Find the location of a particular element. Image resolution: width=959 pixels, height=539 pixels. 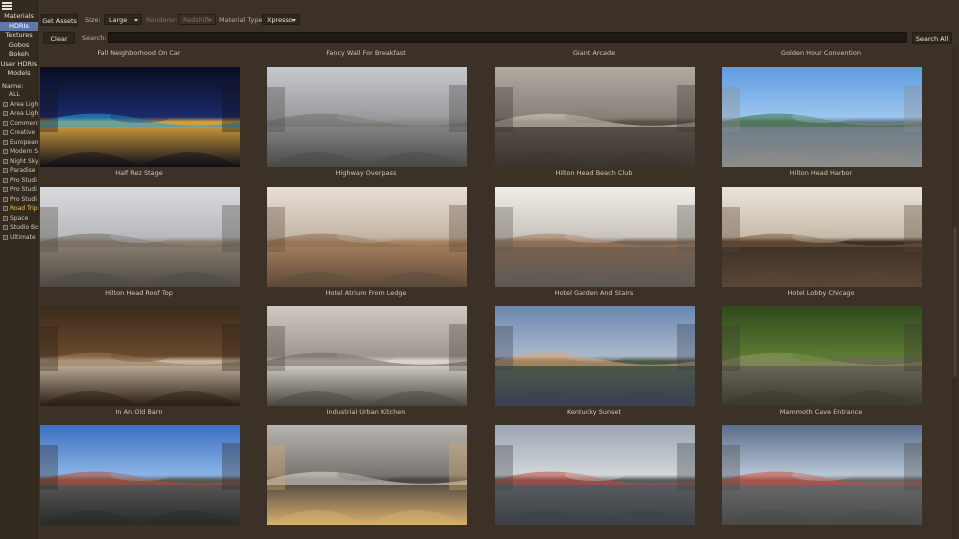

material-type-dropdown: Xpresso is located at coordinates (281, 19).